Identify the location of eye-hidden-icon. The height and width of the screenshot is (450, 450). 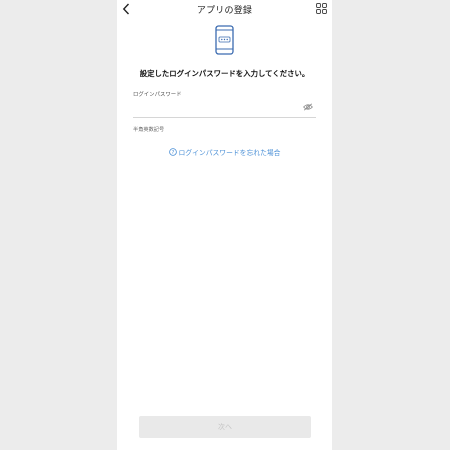
(308, 107).